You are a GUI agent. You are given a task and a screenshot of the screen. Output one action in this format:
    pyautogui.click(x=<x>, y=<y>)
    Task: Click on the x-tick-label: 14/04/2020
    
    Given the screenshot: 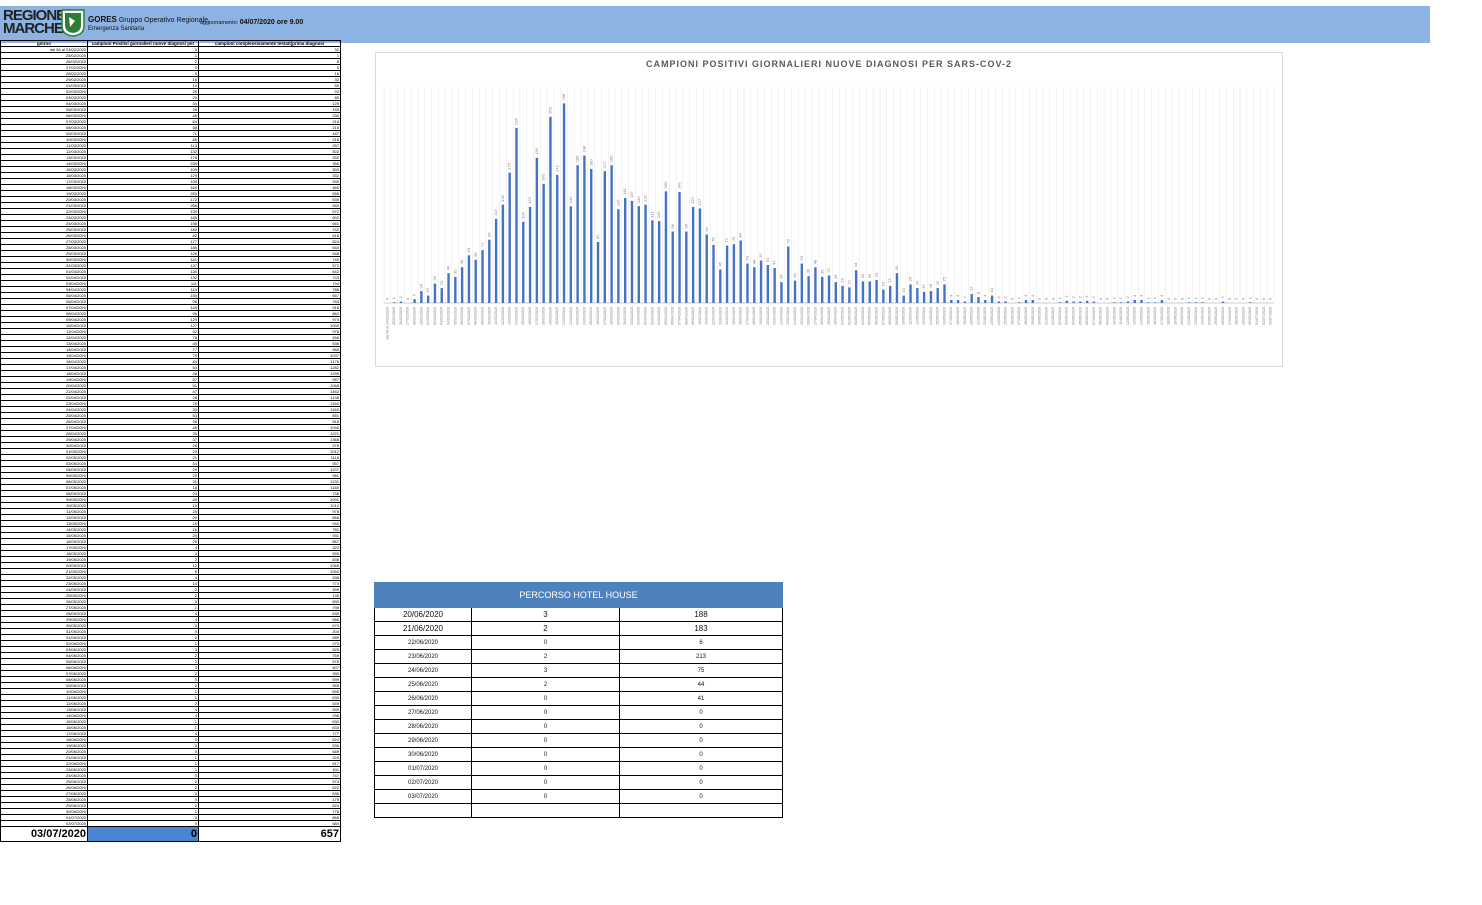 What is the action you would take?
    pyautogui.click(x=727, y=316)
    